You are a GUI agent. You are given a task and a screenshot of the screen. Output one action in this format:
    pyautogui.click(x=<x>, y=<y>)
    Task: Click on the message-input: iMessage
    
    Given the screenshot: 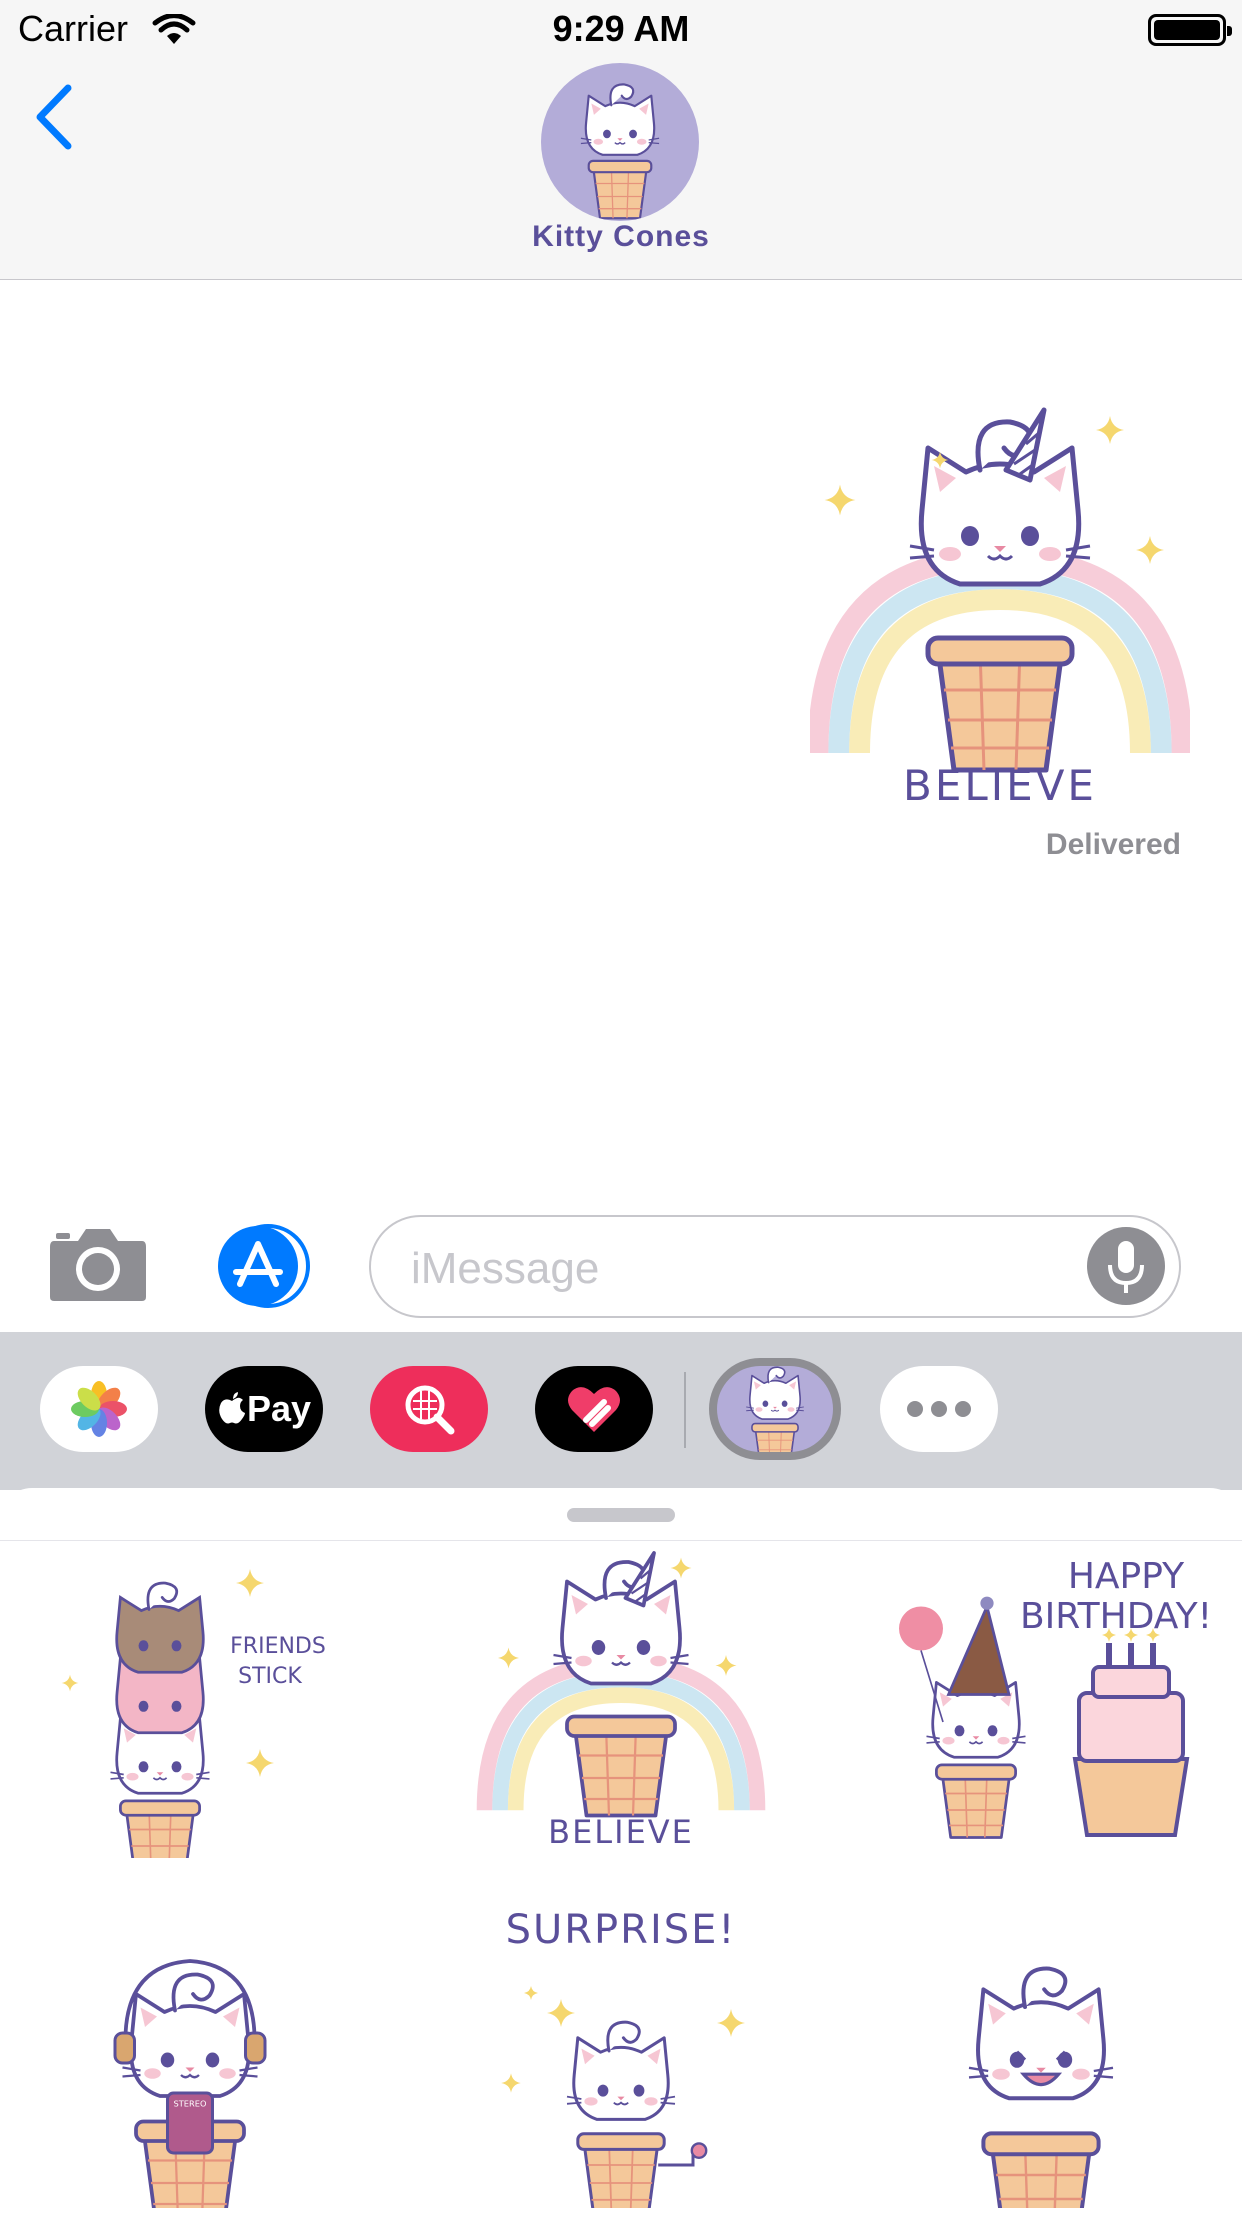 What is the action you would take?
    pyautogui.click(x=775, y=1266)
    